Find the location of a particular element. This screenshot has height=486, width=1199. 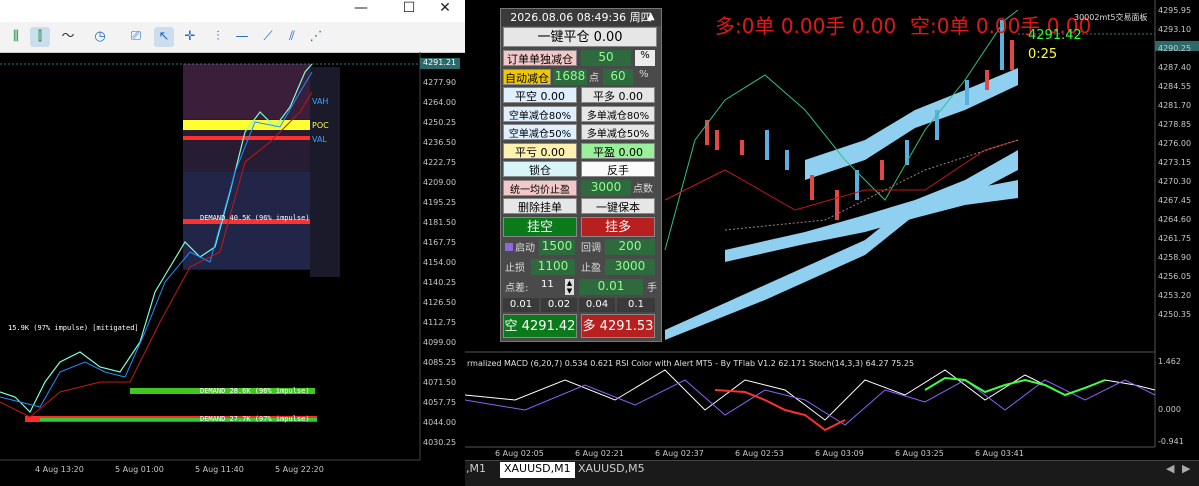

close-short-button: 平空 0.00 is located at coordinates (540, 95).